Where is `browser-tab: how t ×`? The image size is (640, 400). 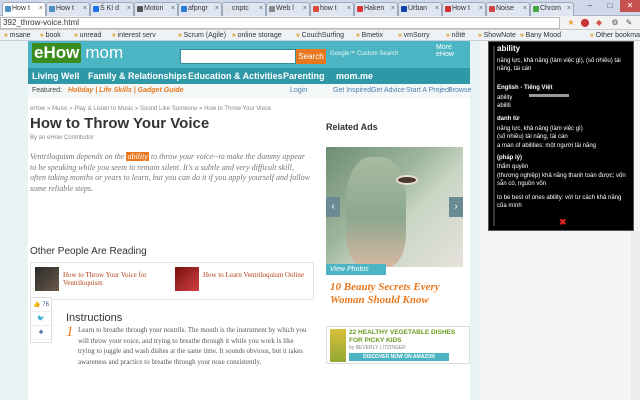 browser-tab: how t × is located at coordinates (332, 9).